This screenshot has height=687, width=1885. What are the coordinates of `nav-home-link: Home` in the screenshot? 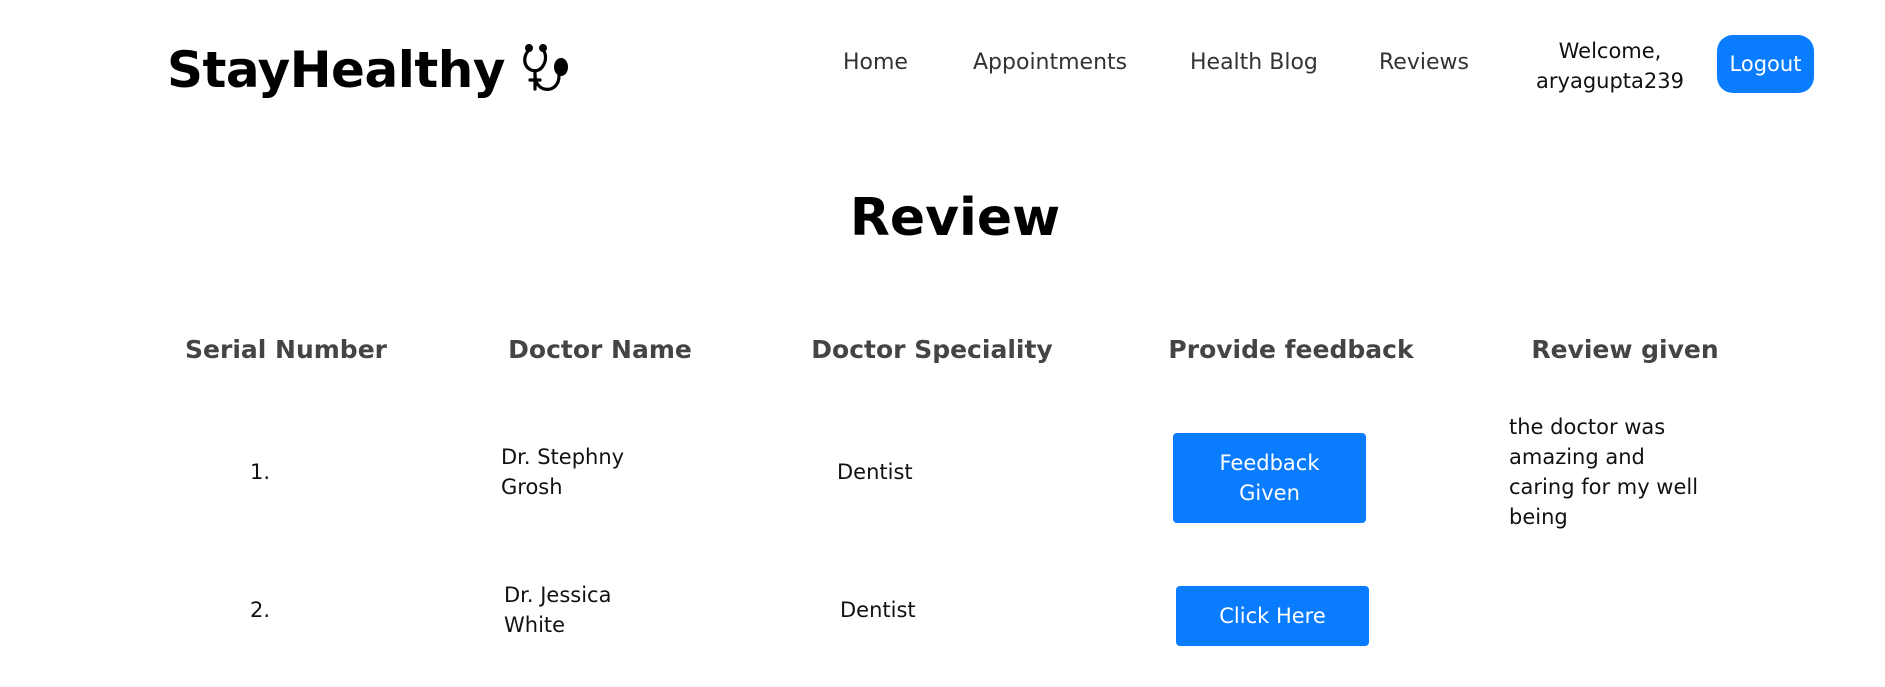 It's located at (875, 62).